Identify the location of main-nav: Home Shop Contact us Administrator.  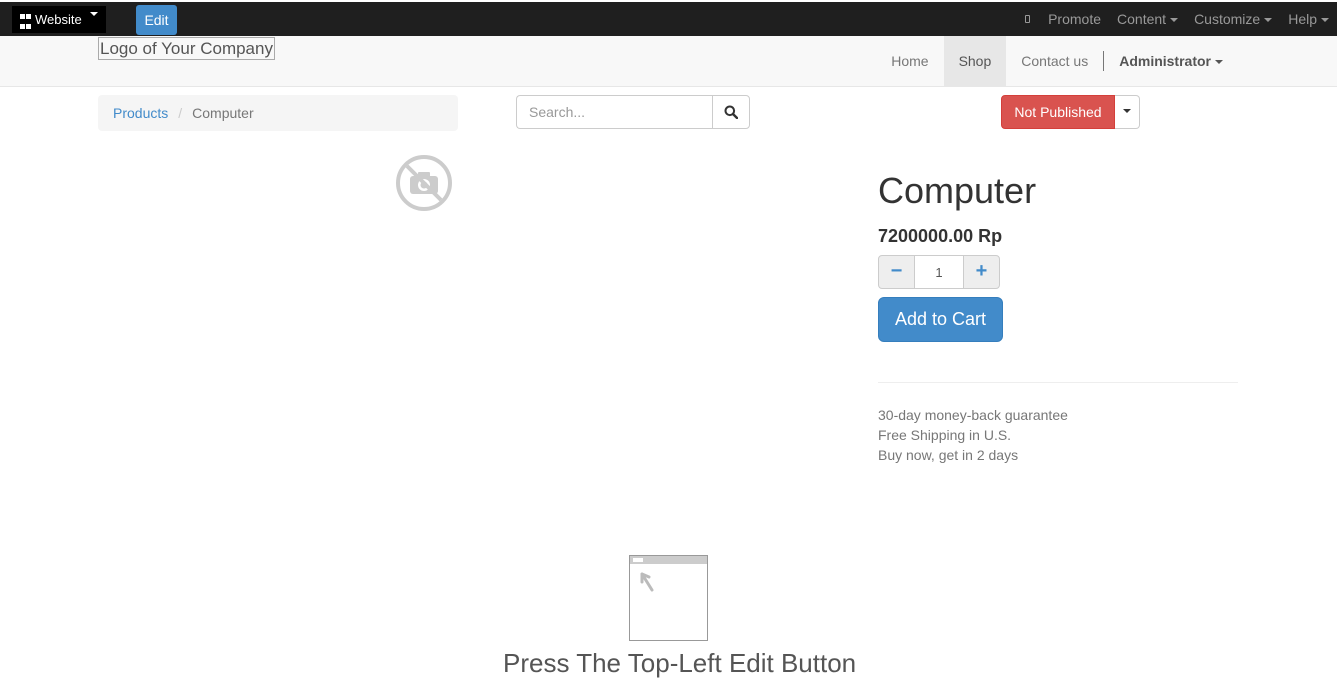
(1057, 61).